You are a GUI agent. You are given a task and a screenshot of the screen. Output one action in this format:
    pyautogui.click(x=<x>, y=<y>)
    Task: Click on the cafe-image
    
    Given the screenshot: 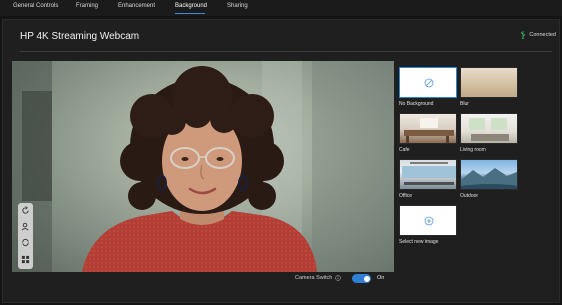 What is the action you would take?
    pyautogui.click(x=429, y=130)
    